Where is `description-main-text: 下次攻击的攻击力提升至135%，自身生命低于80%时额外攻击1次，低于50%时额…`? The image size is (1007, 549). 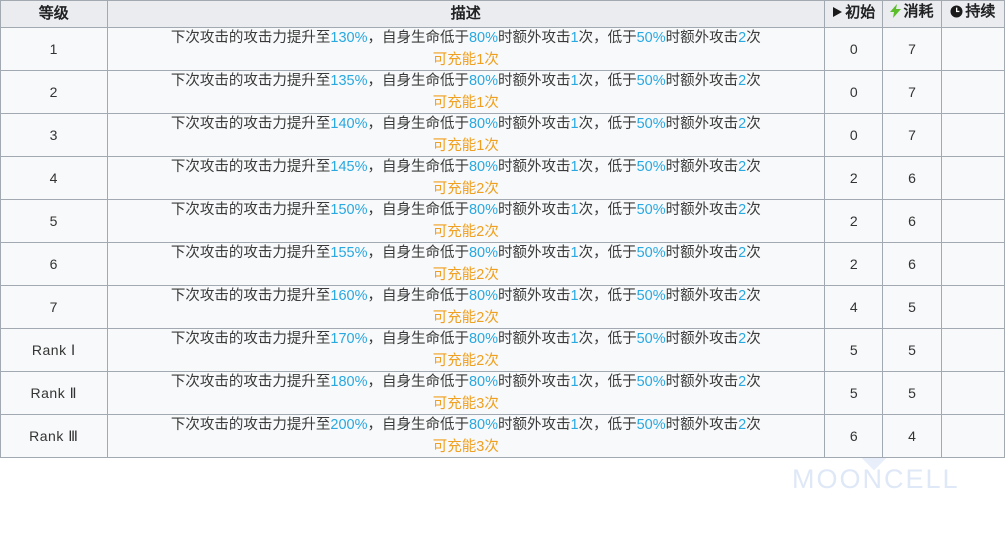
description-main-text: 下次攻击的攻击力提升至135%，自身生命低于80%时额外攻击1次，低于50%时额… is located at coordinates (466, 81).